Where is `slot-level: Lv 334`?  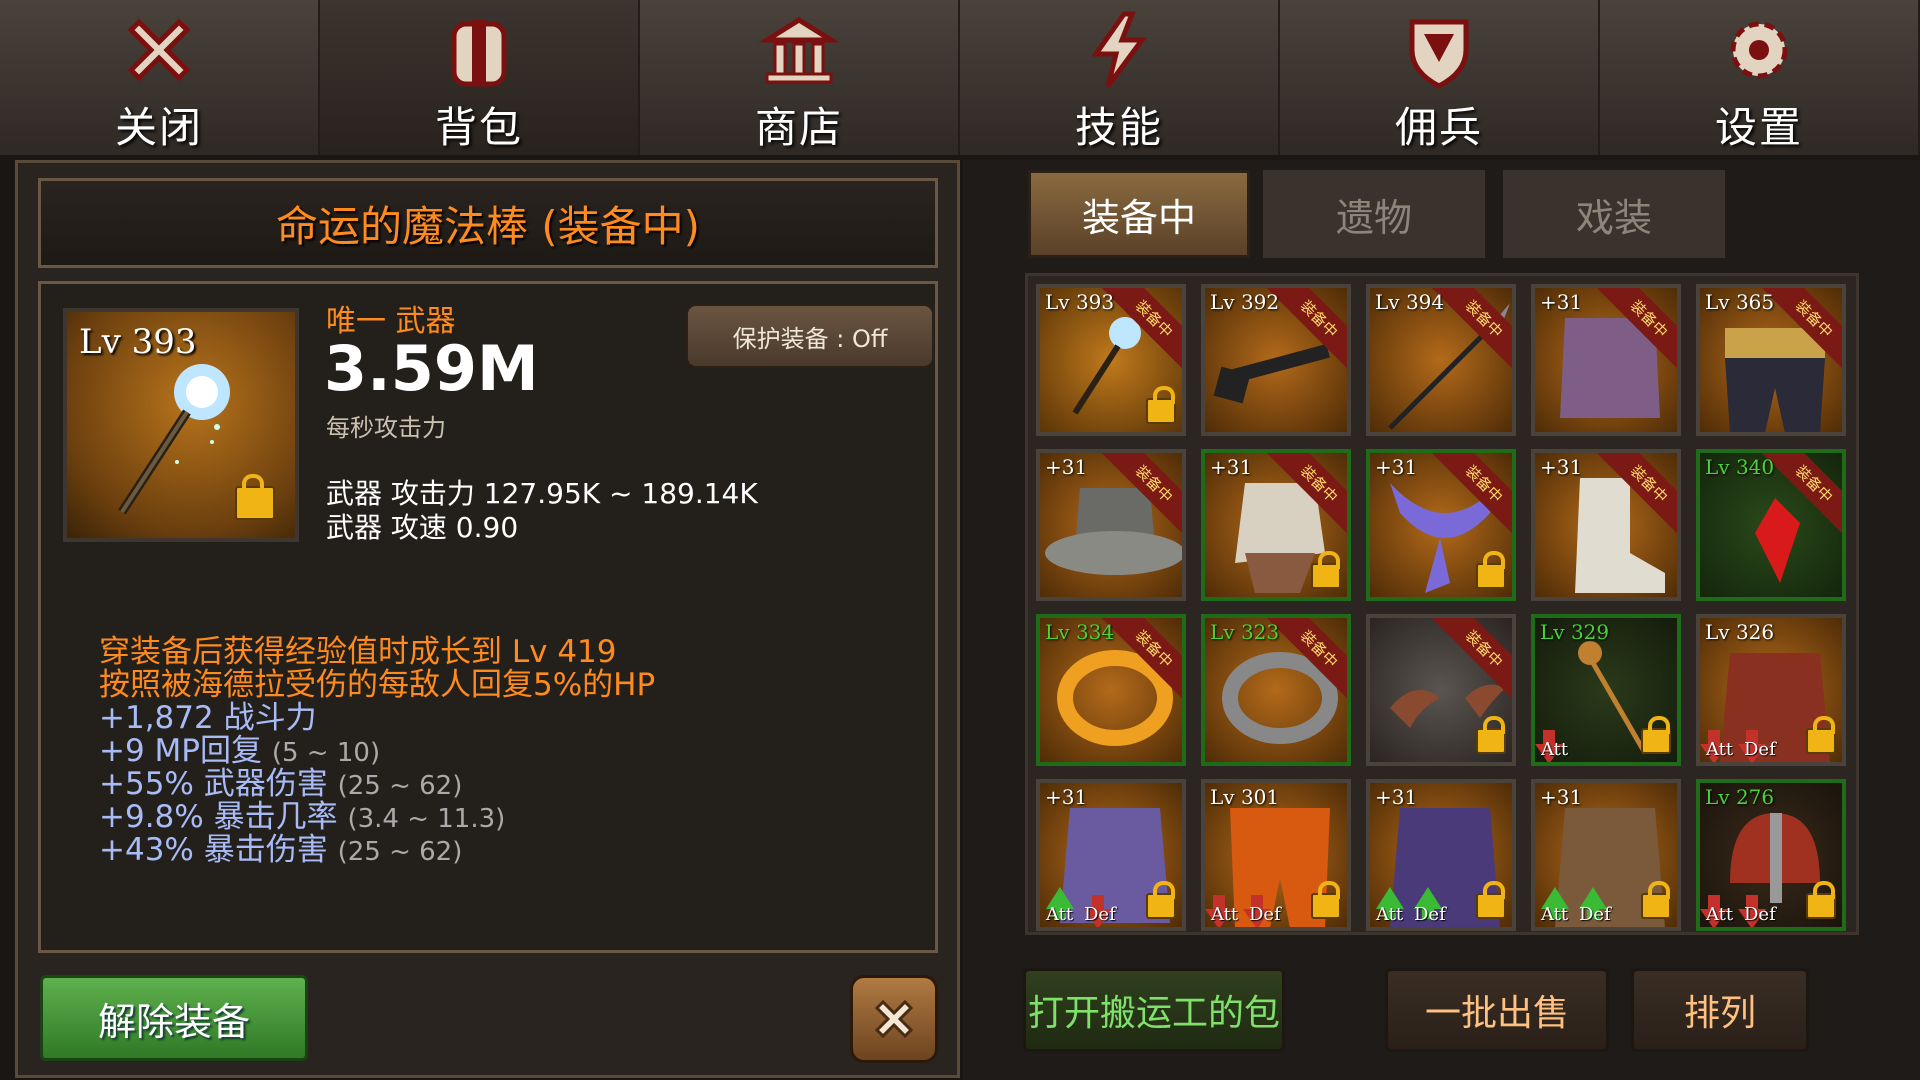 slot-level: Lv 334 is located at coordinates (1080, 632).